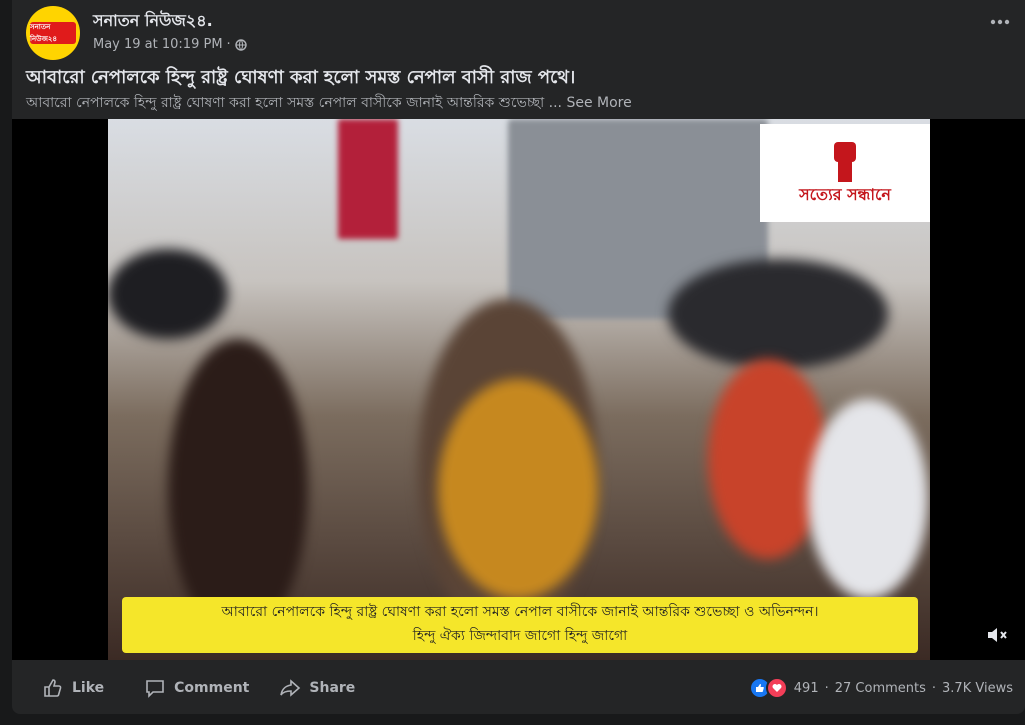 The image size is (1025, 725). What do you see at coordinates (776, 688) in the screenshot?
I see `love-reaction-icon` at bounding box center [776, 688].